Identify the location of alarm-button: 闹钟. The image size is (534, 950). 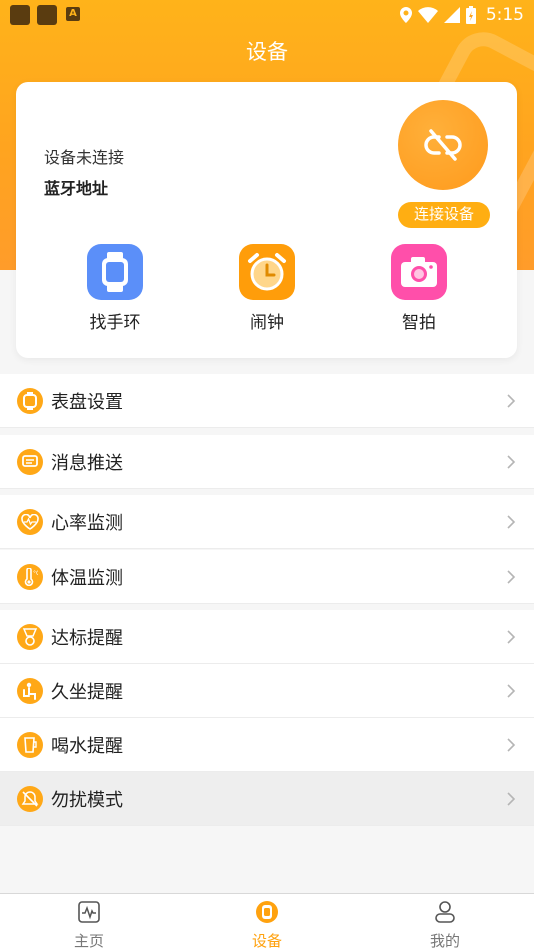
(267, 288).